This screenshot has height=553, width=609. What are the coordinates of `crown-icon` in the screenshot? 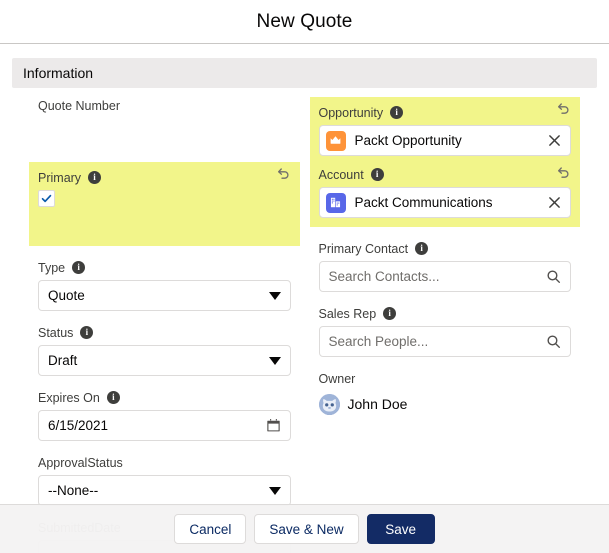 It's located at (335, 140).